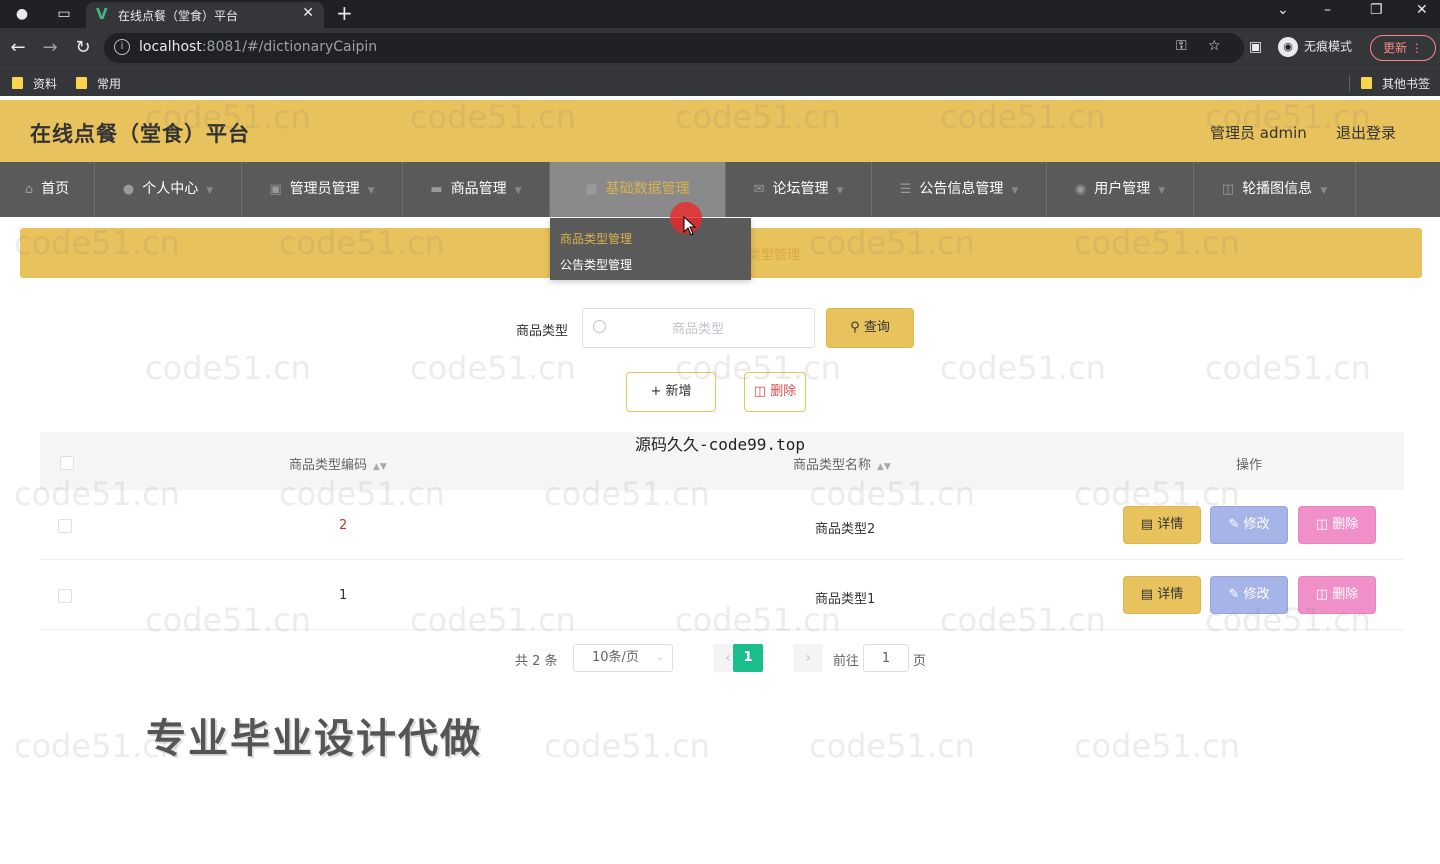 This screenshot has width=1440, height=864. I want to click on tab-list-icon: ⌄, so click(1283, 10).